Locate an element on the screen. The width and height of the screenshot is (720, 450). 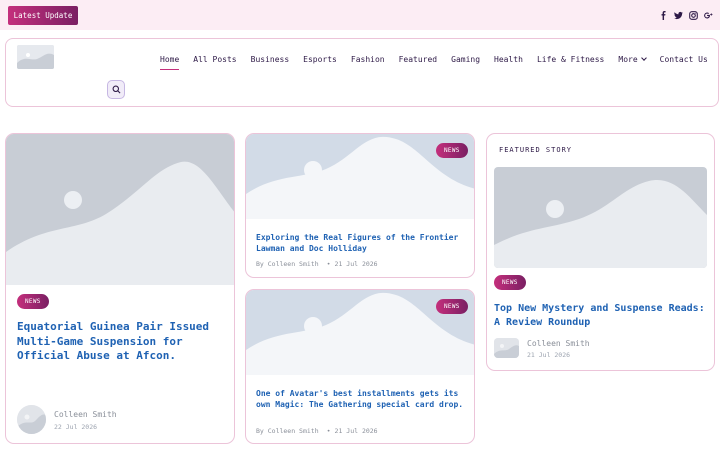
latest-update-button: Latest Update is located at coordinates (43, 15).